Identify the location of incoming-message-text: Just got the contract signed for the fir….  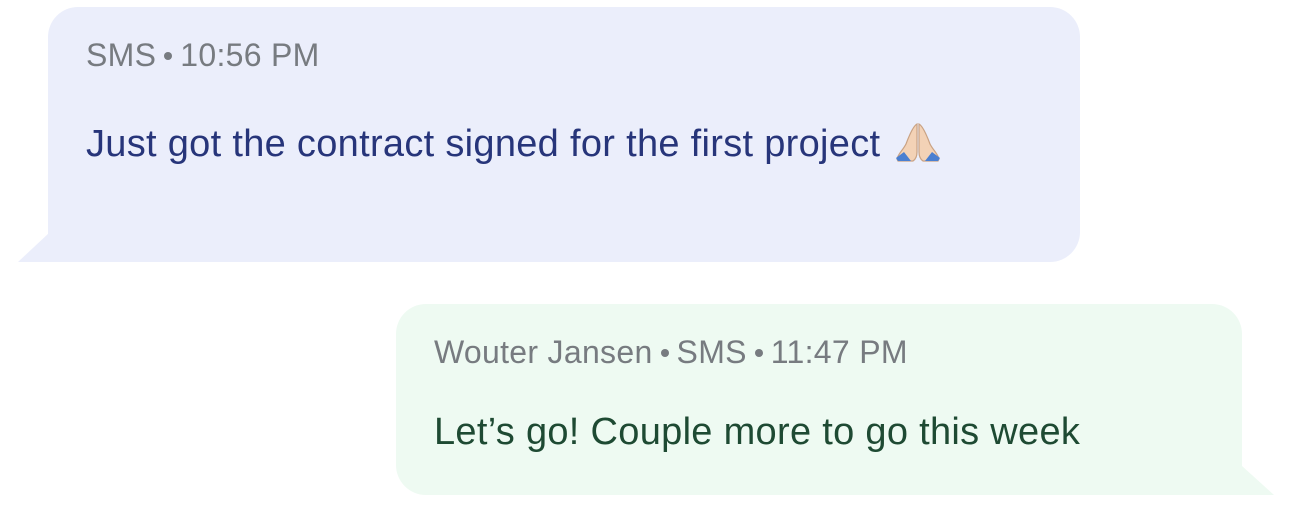
(483, 144).